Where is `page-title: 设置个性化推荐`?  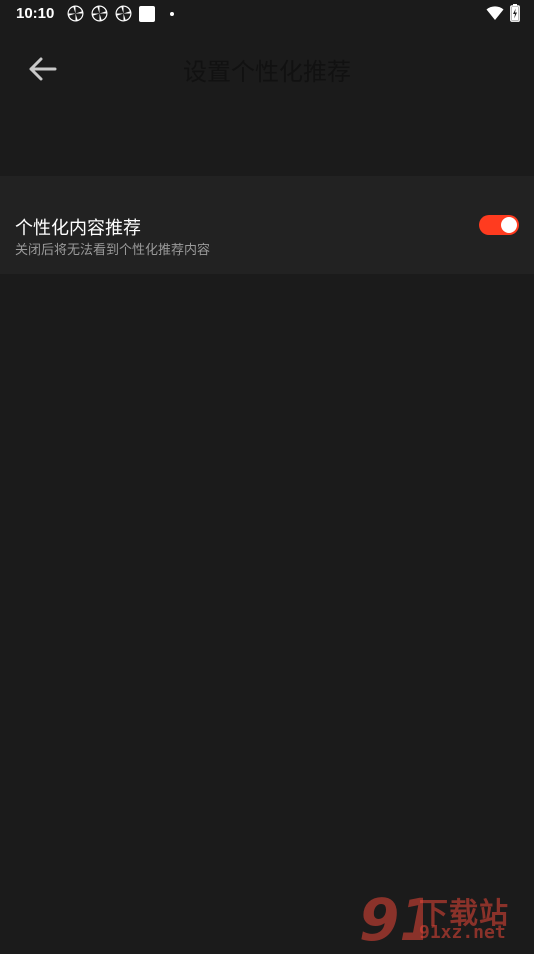
page-title: 设置个性化推荐 is located at coordinates (267, 72).